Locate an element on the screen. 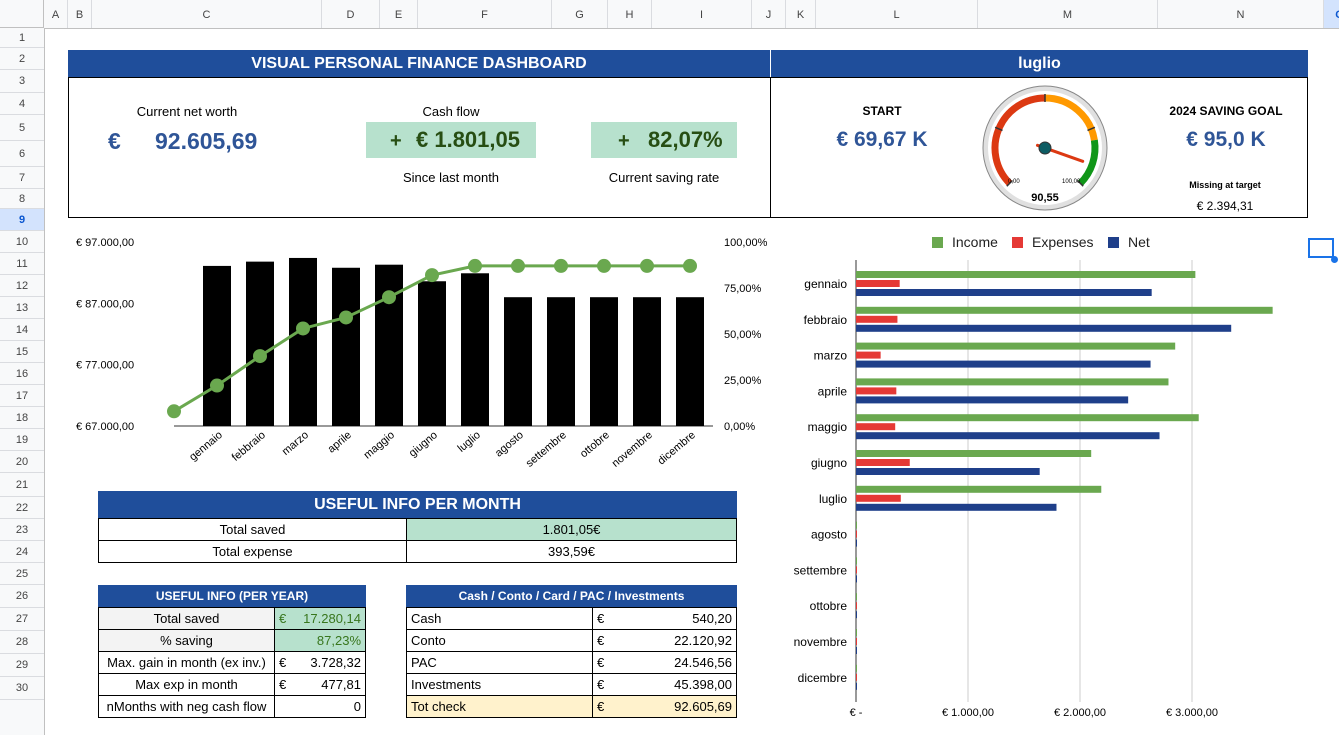  bar-income-aprile is located at coordinates (1012, 382).